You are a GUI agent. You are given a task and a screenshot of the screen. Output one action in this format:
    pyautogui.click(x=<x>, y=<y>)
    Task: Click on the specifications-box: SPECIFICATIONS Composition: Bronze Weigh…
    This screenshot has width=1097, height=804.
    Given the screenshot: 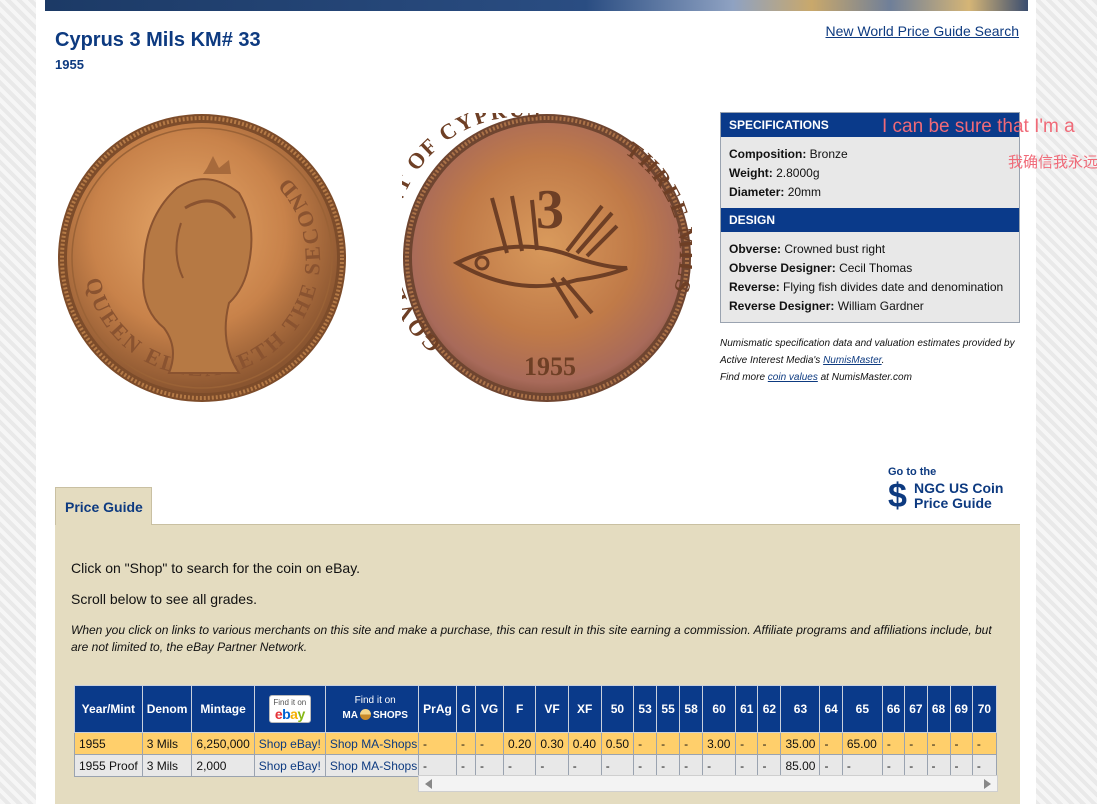 What is the action you would take?
    pyautogui.click(x=870, y=217)
    